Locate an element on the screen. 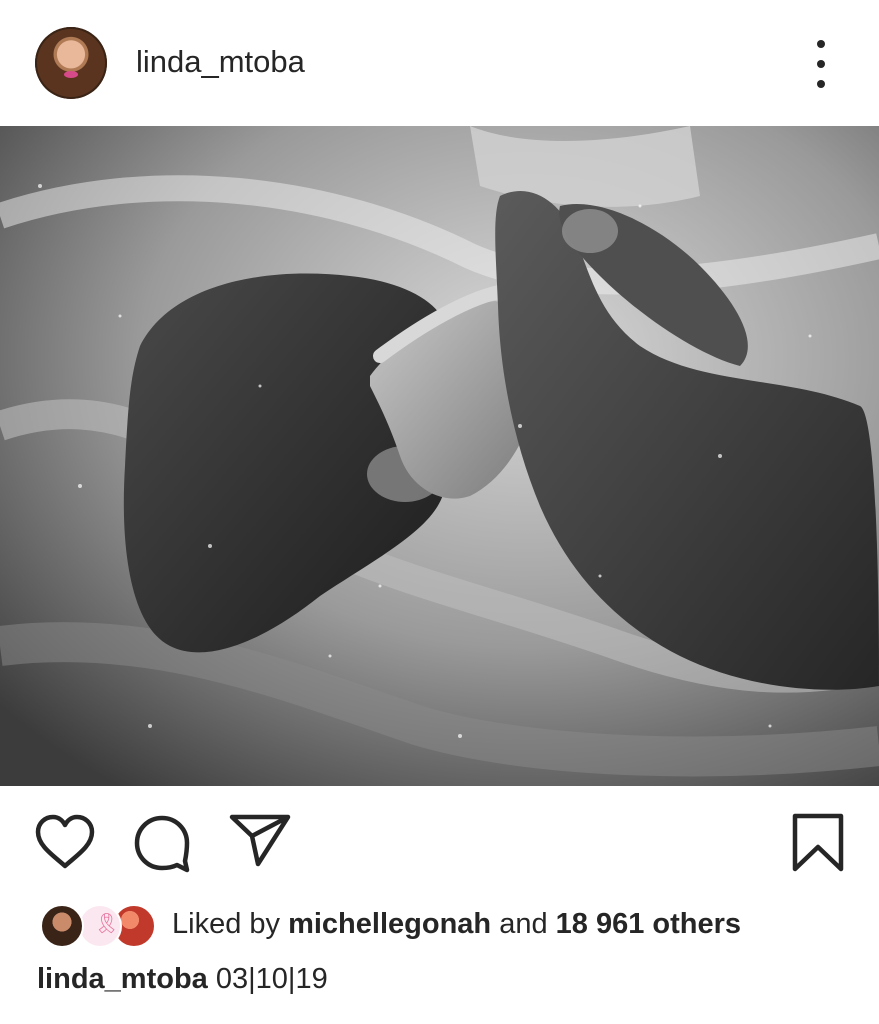 The height and width of the screenshot is (1024, 879). comment-icon is located at coordinates (163, 846).